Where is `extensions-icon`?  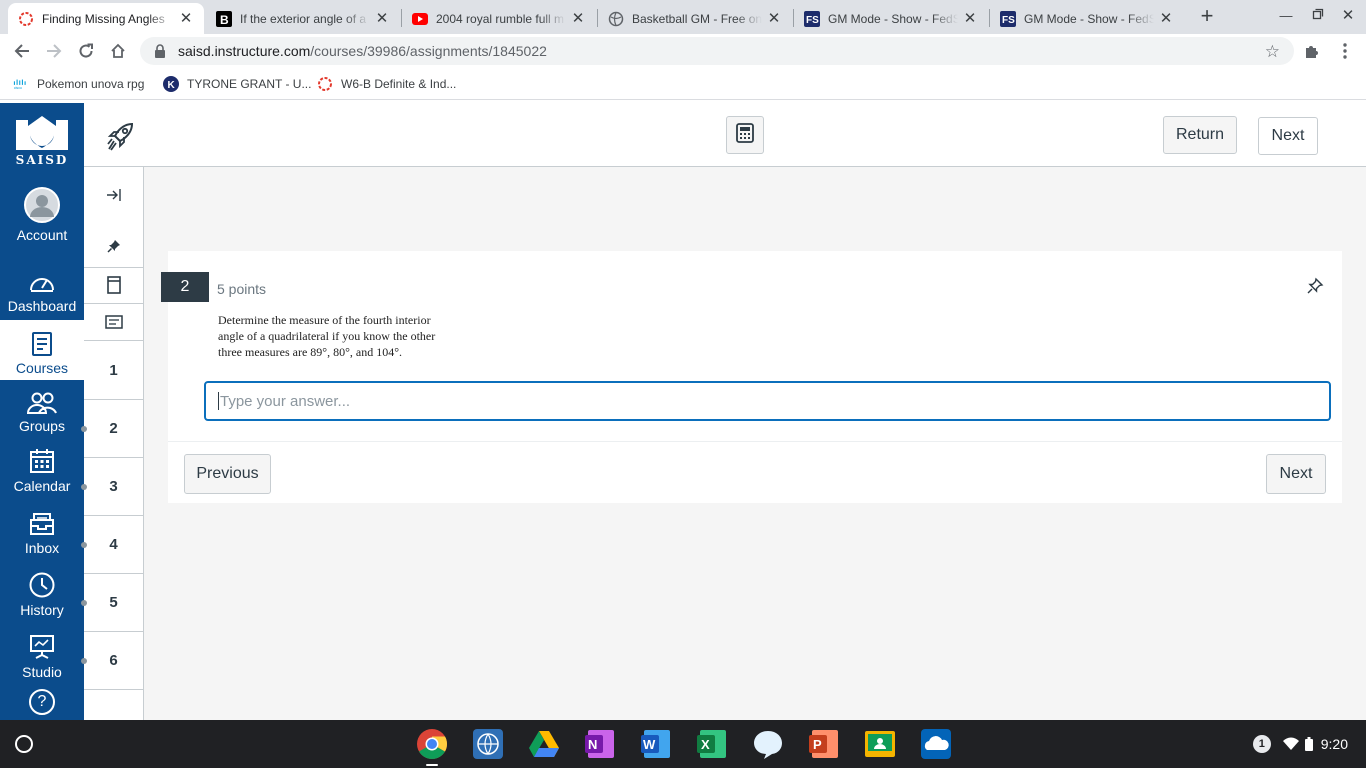
extensions-icon is located at coordinates (1312, 51).